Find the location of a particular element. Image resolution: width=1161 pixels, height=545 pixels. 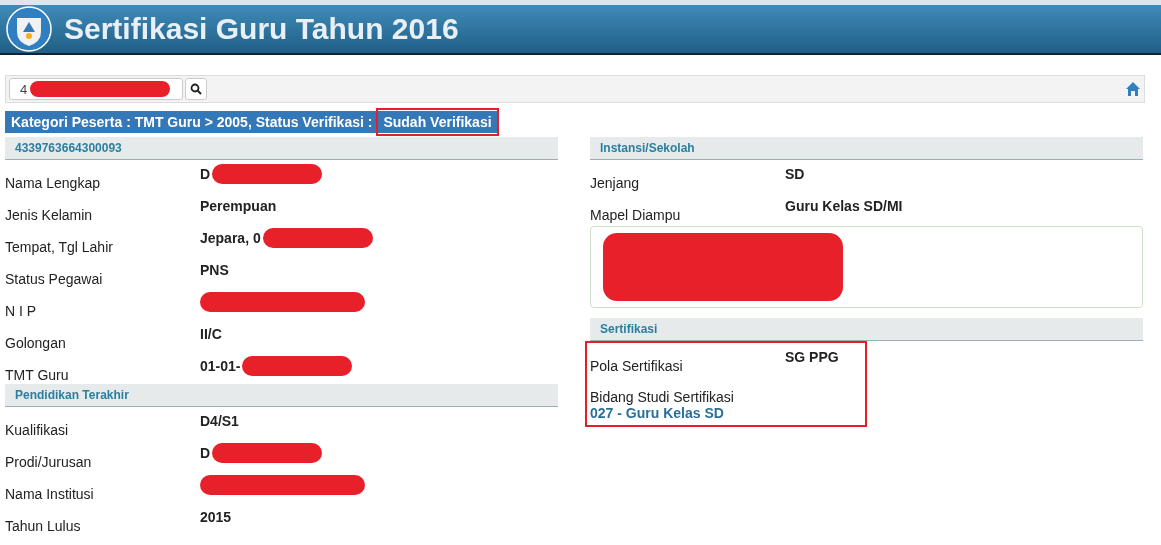

field-label: Nama Lengkap is located at coordinates (53, 183).